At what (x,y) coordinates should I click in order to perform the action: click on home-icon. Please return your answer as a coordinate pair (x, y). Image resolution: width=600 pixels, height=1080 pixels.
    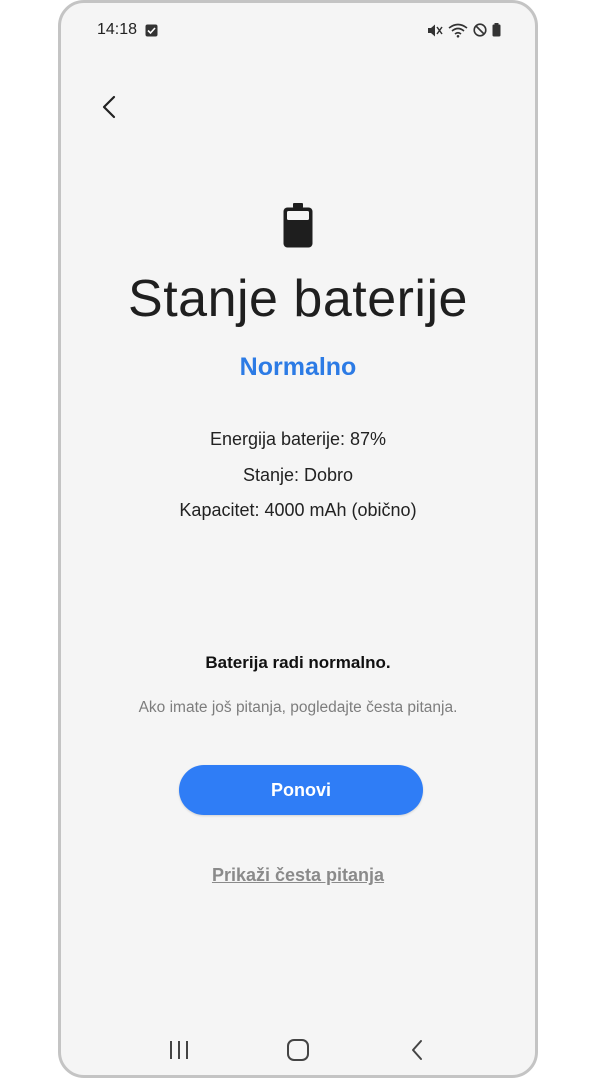
    Looking at the image, I should click on (298, 1050).